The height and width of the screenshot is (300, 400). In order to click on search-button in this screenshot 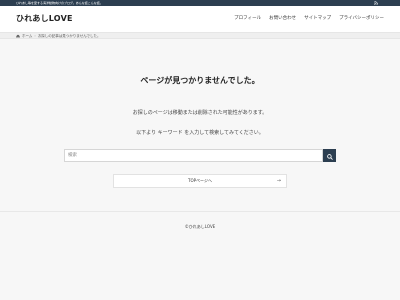, I will do `click(329, 155)`.